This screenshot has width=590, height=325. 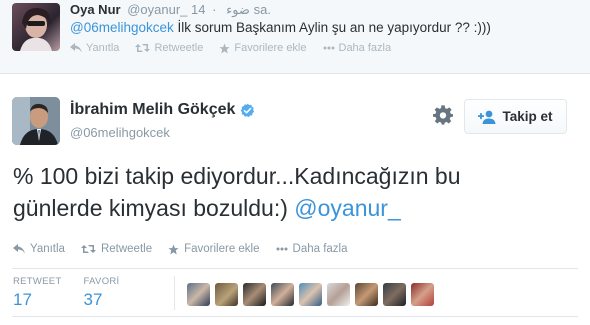 I want to click on reply-retweet-button: Retweetle, so click(x=169, y=48).